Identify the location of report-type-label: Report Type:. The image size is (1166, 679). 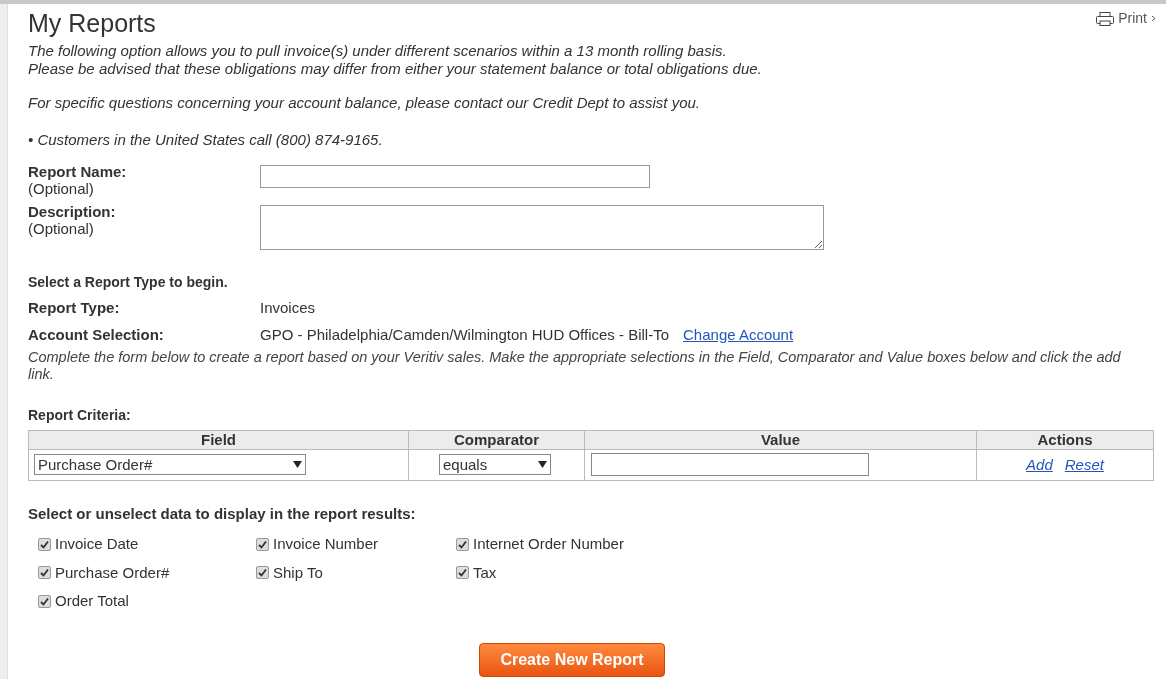
(74, 308).